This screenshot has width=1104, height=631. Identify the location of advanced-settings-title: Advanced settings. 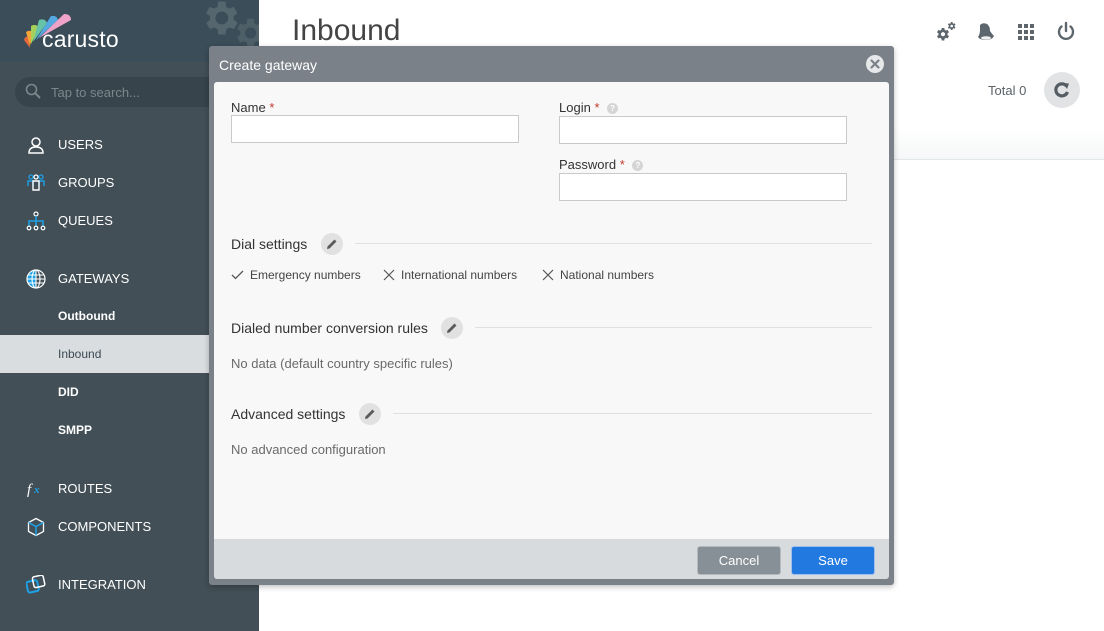
(288, 414).